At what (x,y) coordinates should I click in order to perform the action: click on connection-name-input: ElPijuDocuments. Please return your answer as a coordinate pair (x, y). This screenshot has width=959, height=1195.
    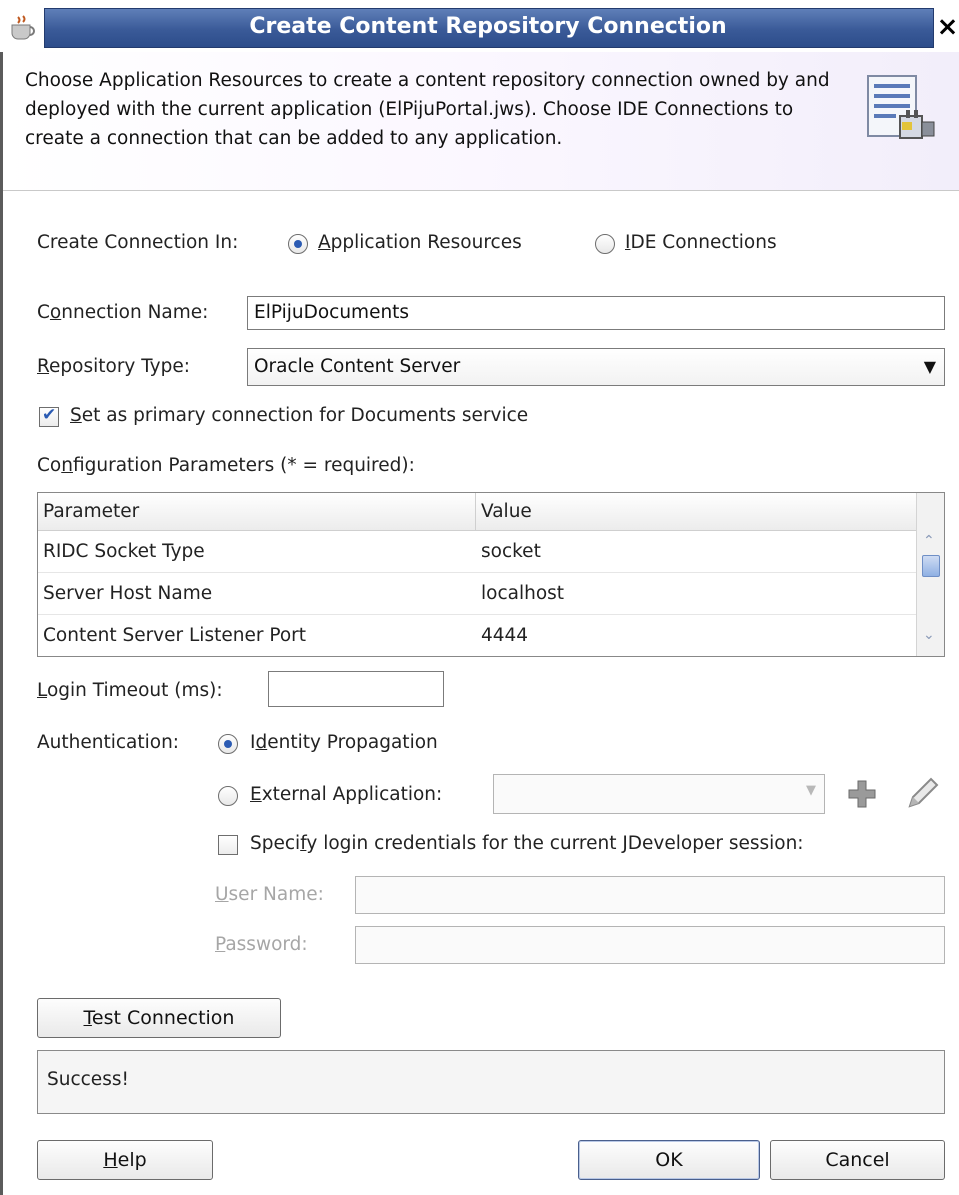
    Looking at the image, I should click on (596, 313).